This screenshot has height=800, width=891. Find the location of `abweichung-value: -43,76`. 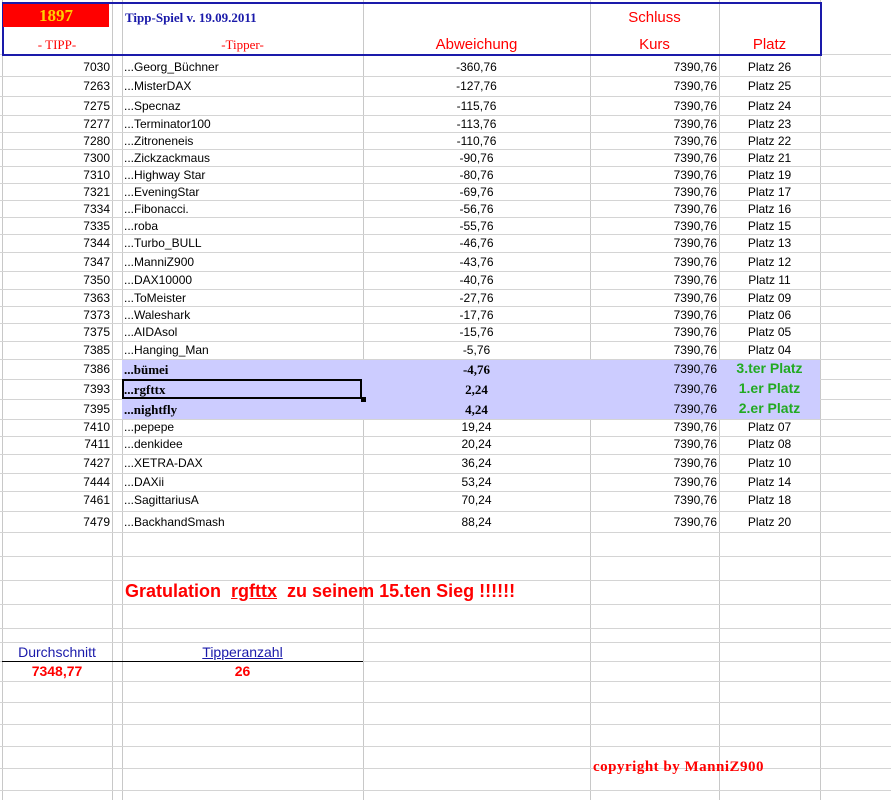

abweichung-value: -43,76 is located at coordinates (476, 262).